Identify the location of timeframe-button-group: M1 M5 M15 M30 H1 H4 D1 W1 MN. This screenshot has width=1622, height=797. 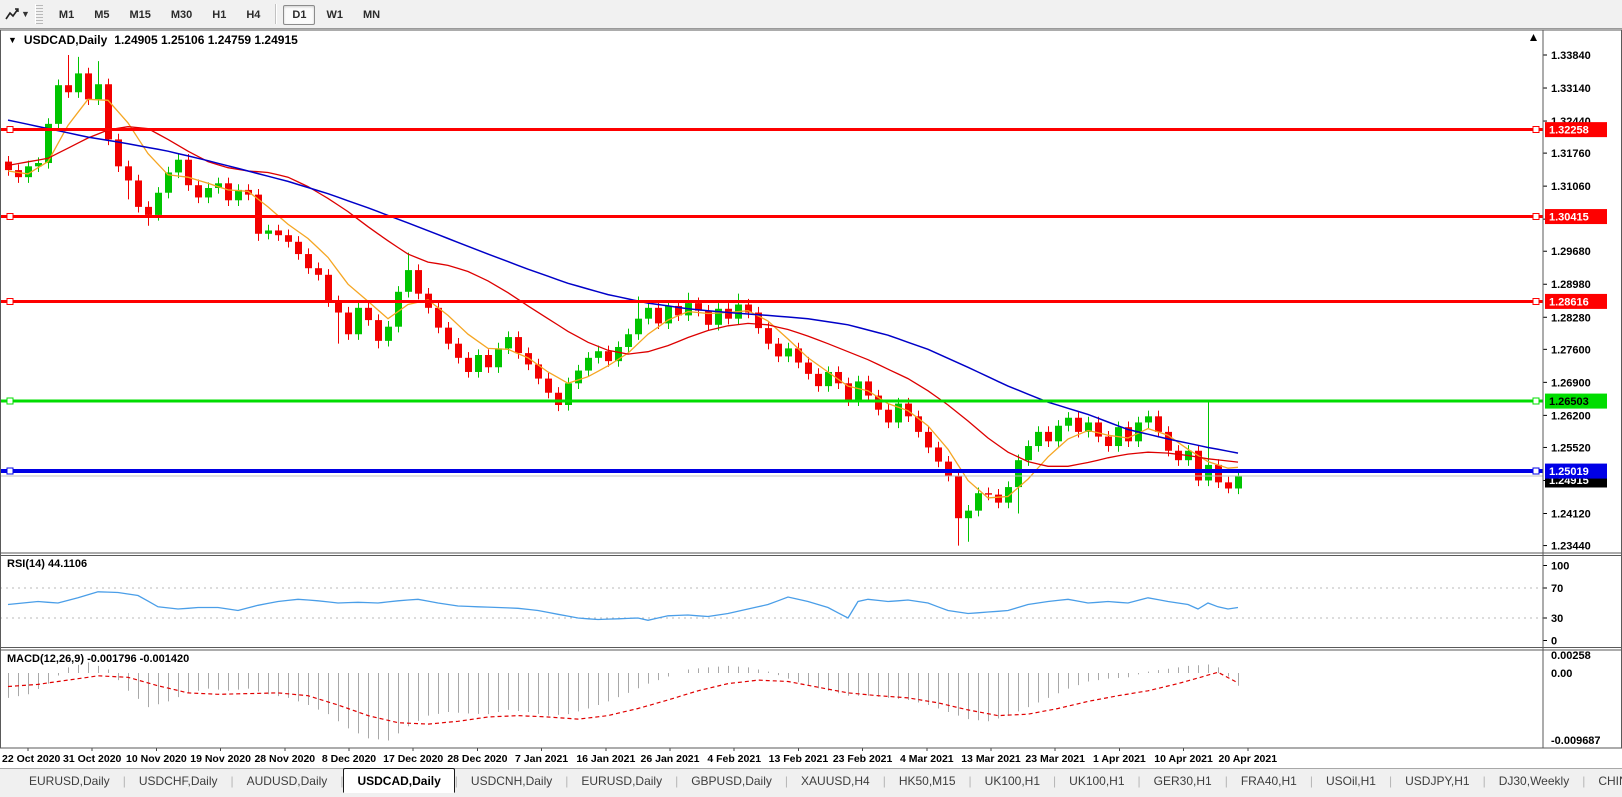
(219, 15).